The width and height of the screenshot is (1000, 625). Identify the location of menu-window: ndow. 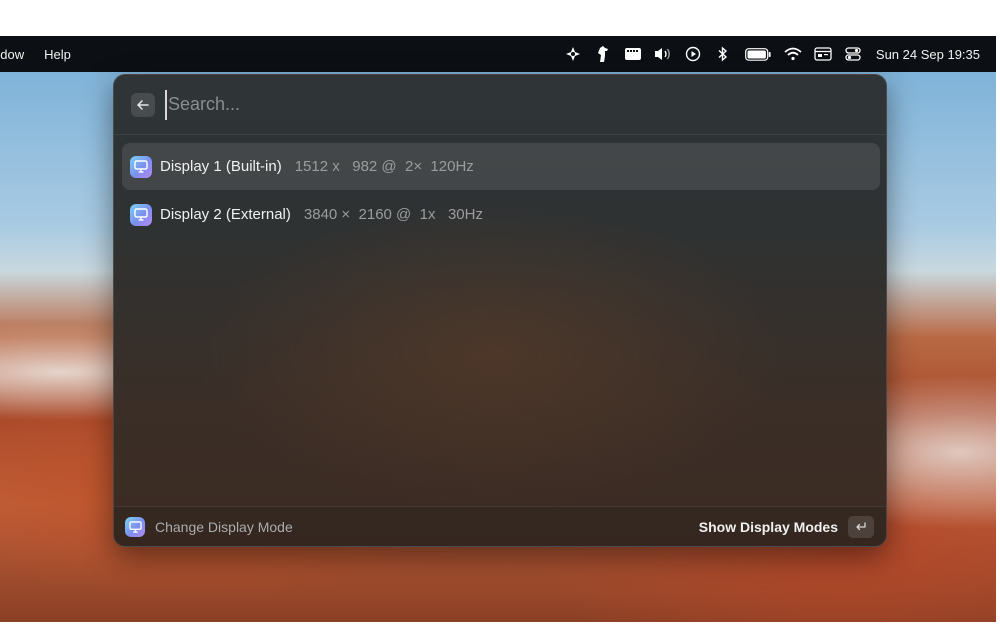
(12, 54).